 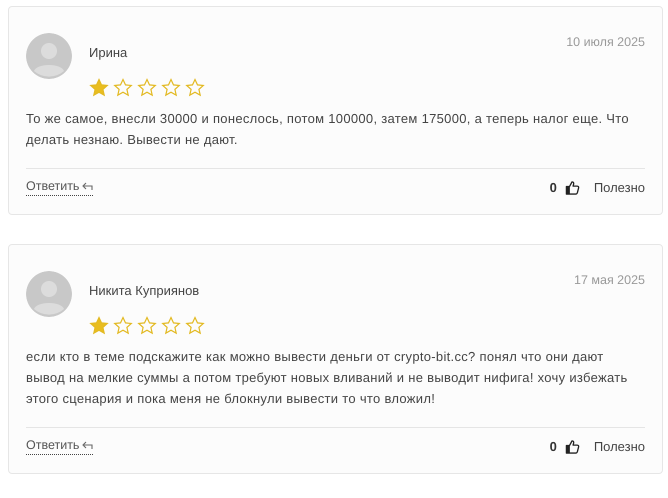 I want to click on review-text: если кто в теме подскажите как можно вывести деньги от crypto-bit.cc? понял что они дают вывод на мелкие суммы а потом требуют новых вливаний и не выводит нифига! хочу избежать этого сценария и пока меня не блокнули вывести то что вложил!, so click(x=327, y=378).